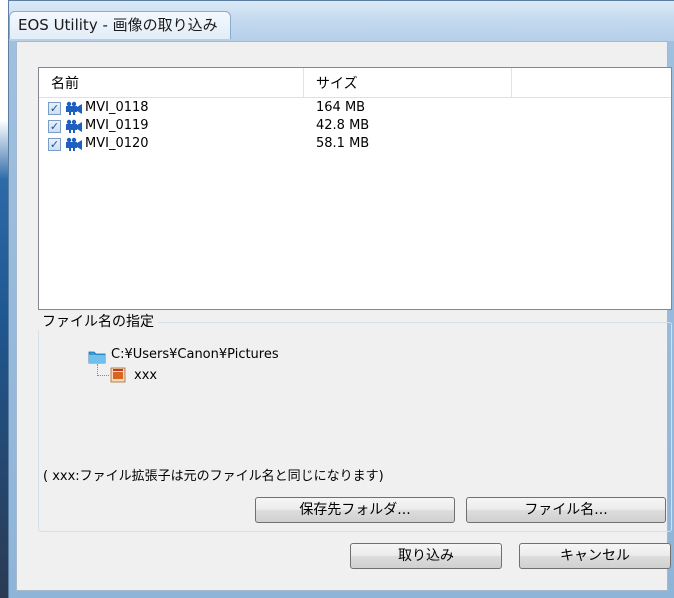 The width and height of the screenshot is (674, 598). What do you see at coordinates (4, 299) in the screenshot?
I see `desktop-background-strip` at bounding box center [4, 299].